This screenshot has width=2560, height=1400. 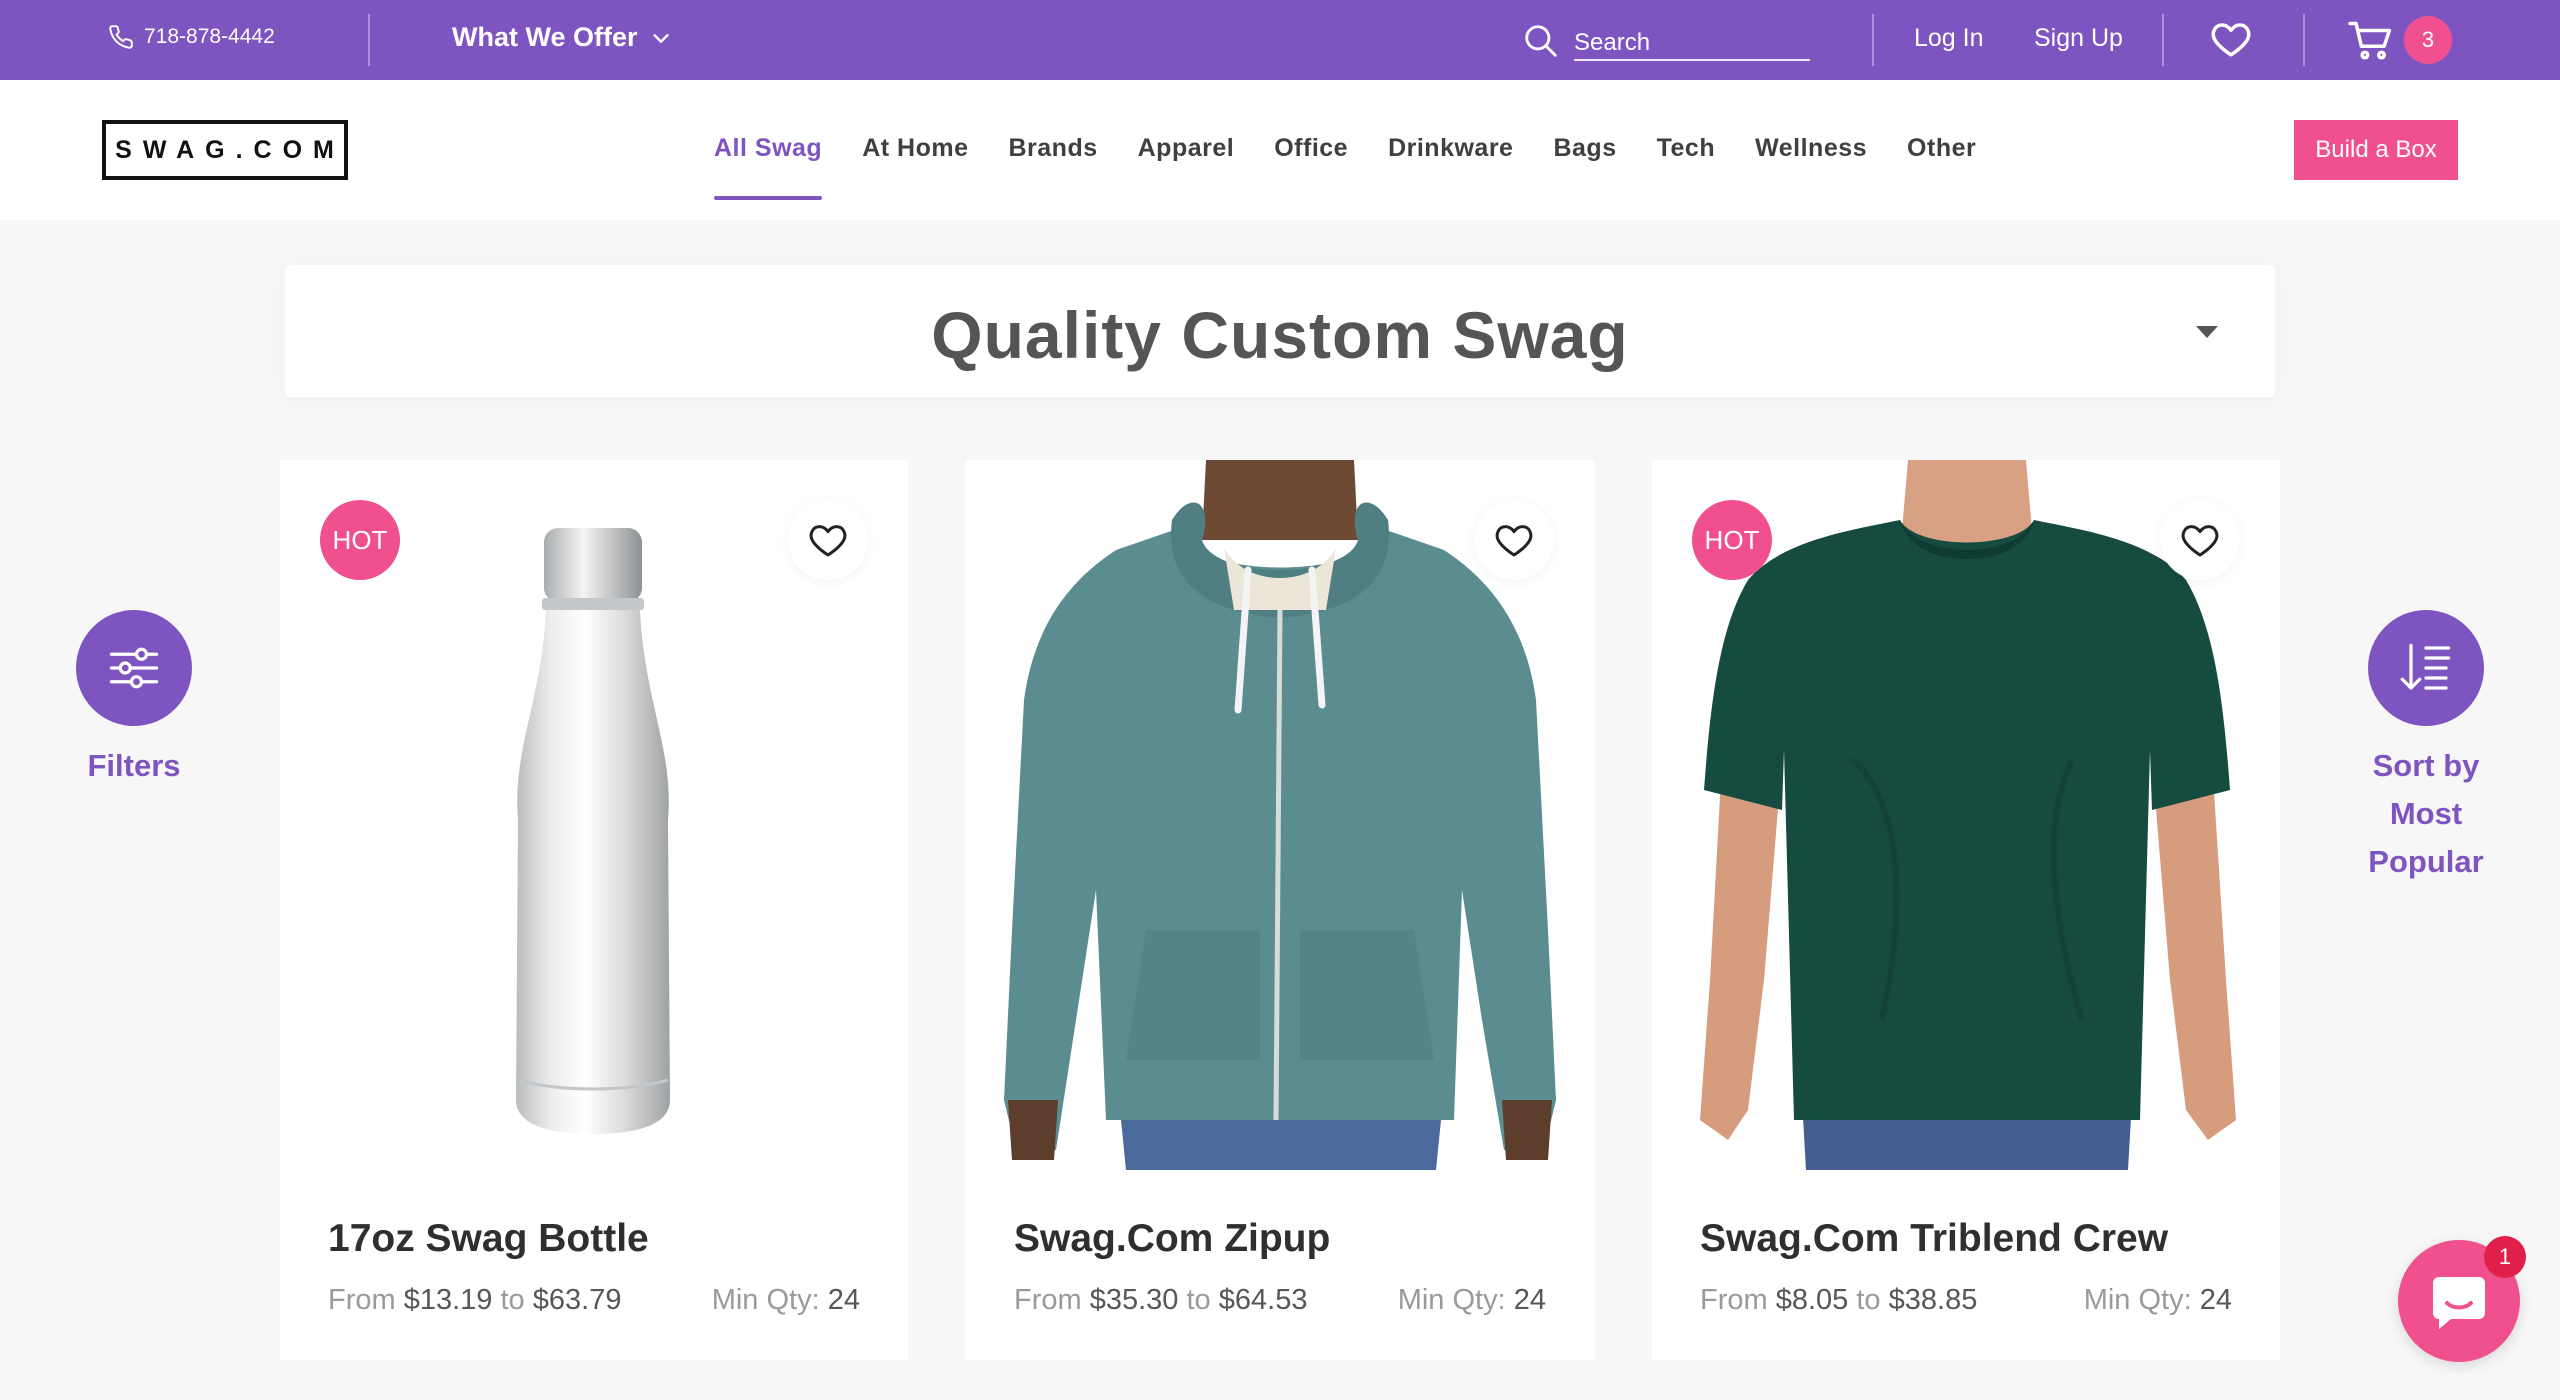 I want to click on filters-button: Filters, so click(x=134, y=700).